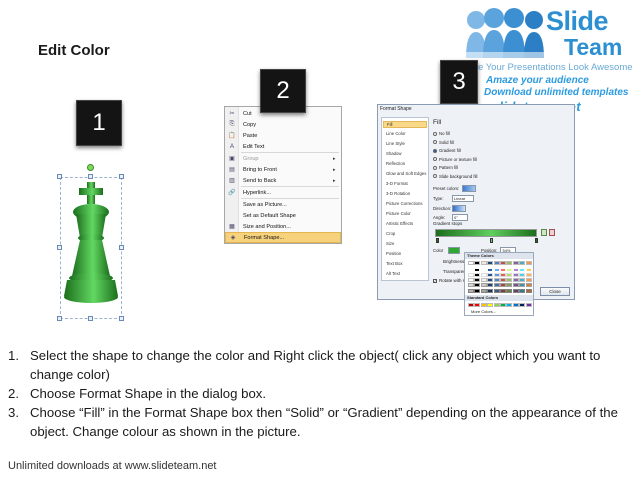 The width and height of the screenshot is (638, 478). Describe the element at coordinates (404, 203) in the screenshot. I see `dialog-sidebar-item: Picture Corrections` at that location.